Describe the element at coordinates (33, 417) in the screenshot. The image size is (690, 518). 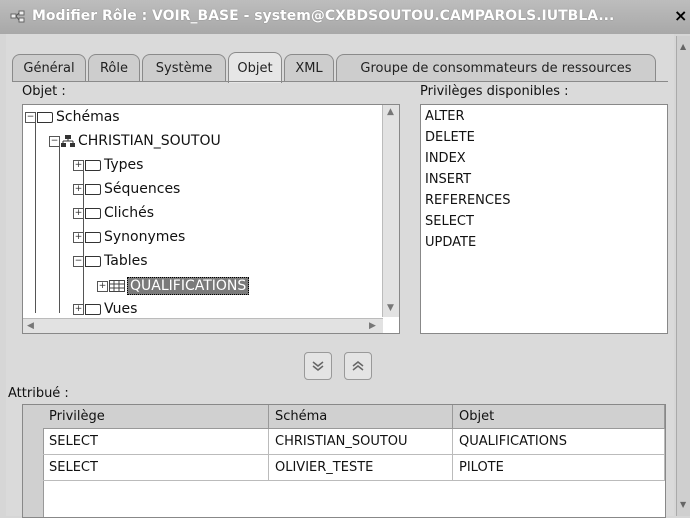
I see `table-corner` at that location.